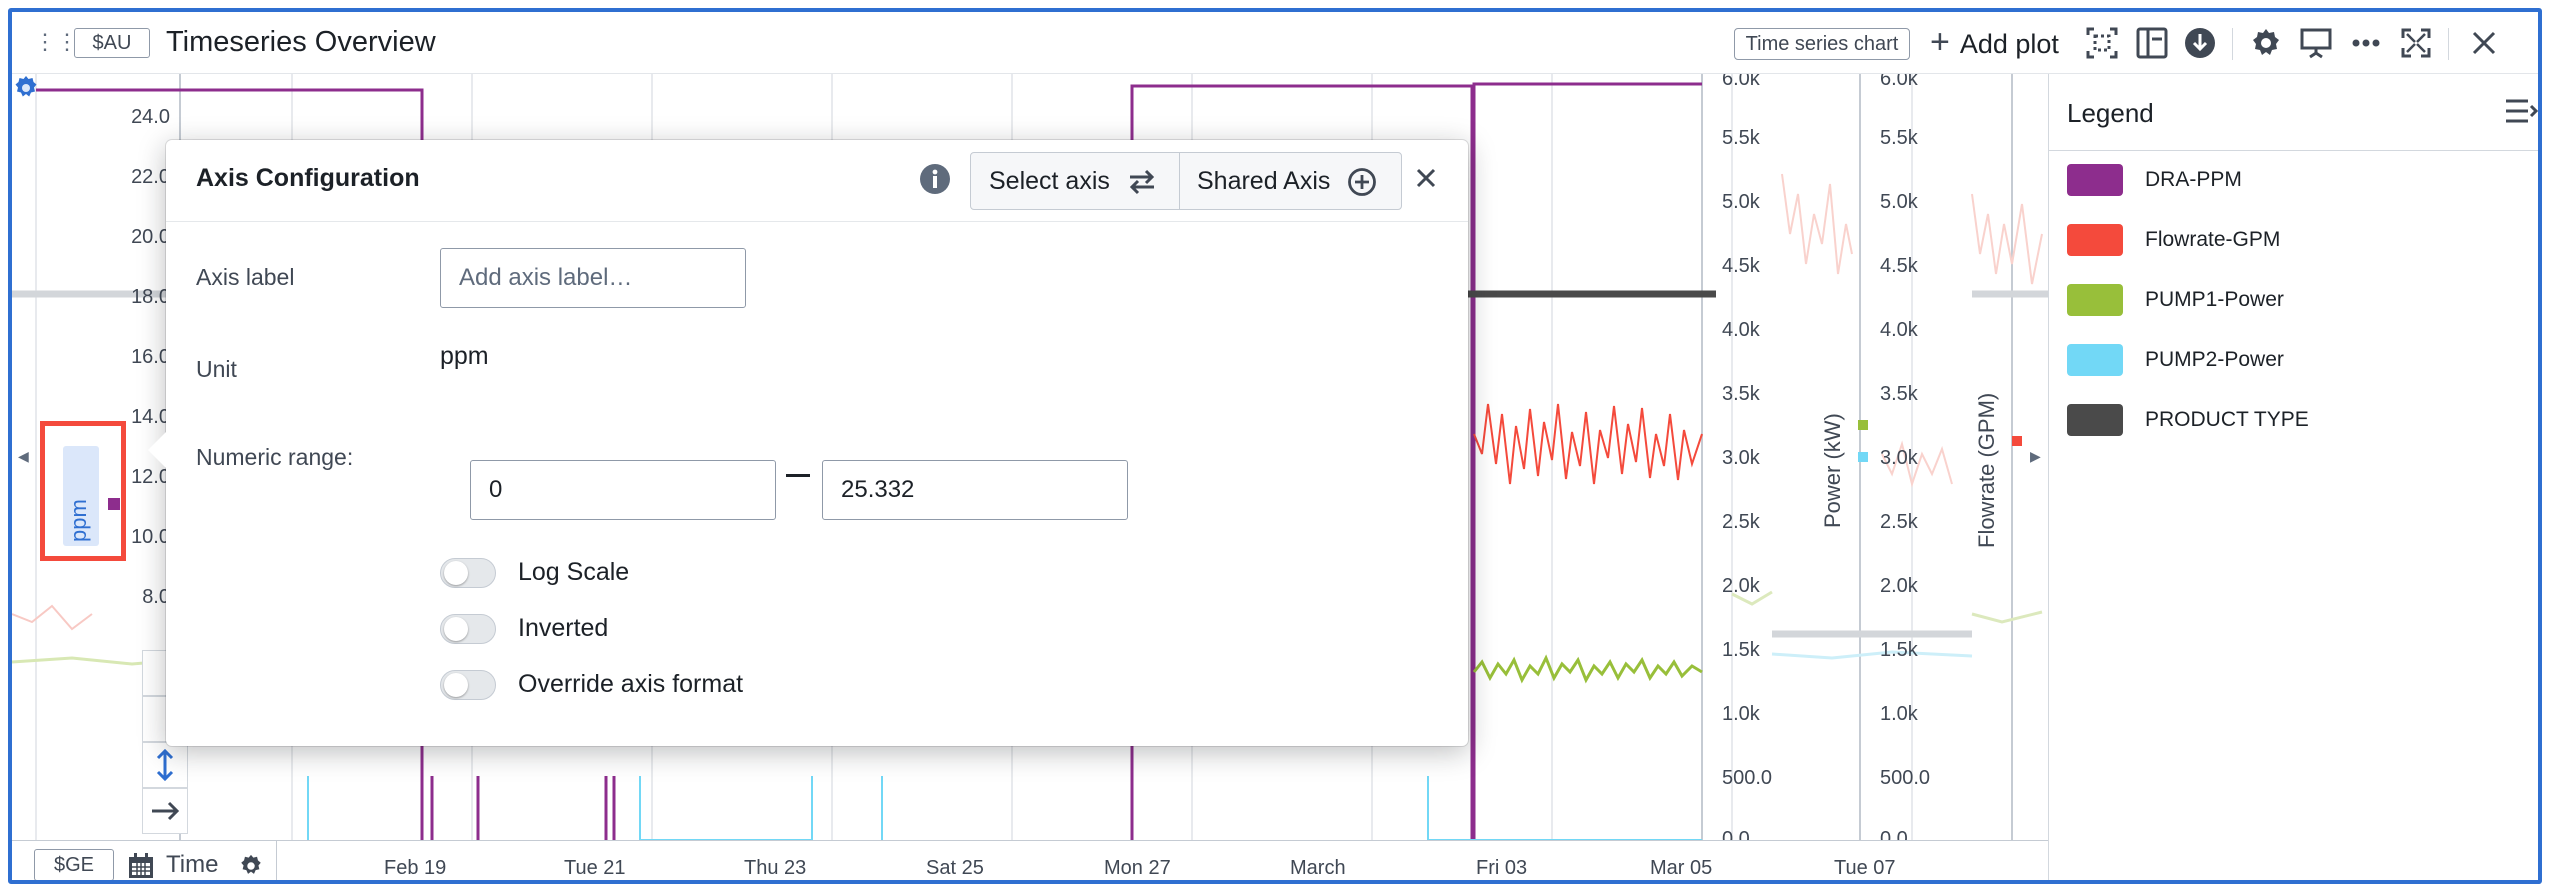 This screenshot has width=2550, height=892. I want to click on axis-label-field-label: Axis label, so click(245, 277).